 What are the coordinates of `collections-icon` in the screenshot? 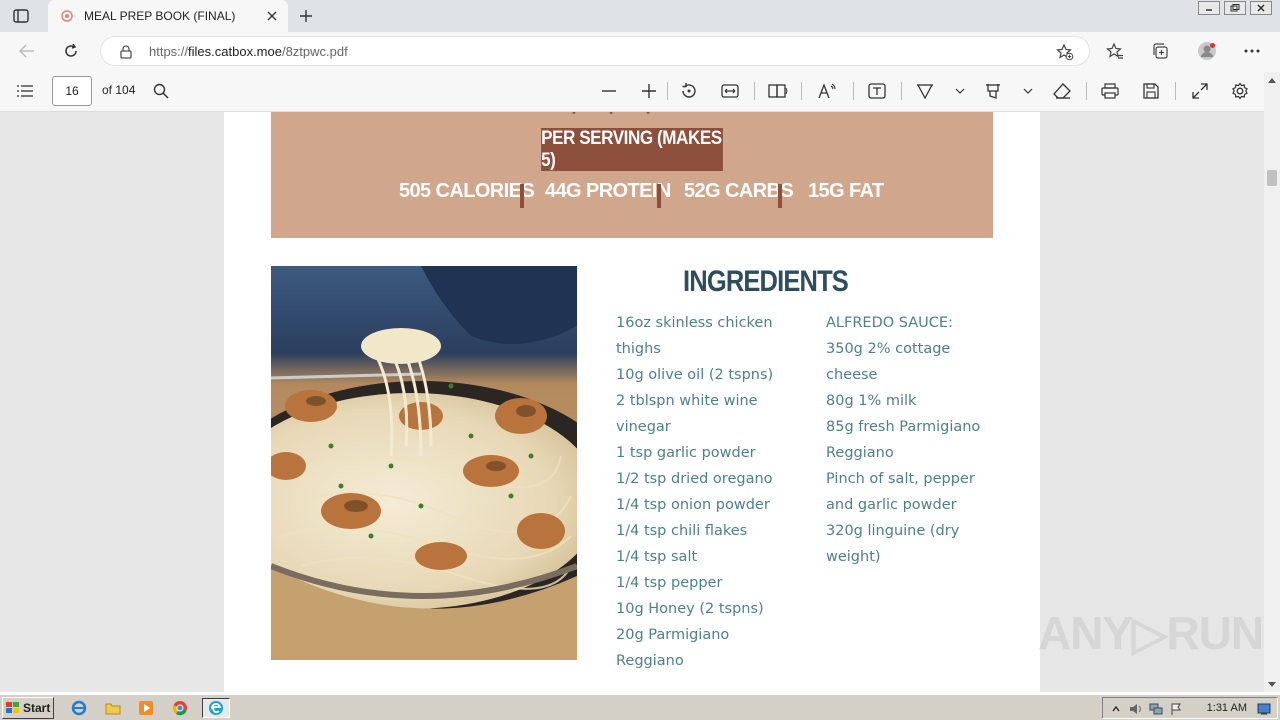 It's located at (1160, 51).